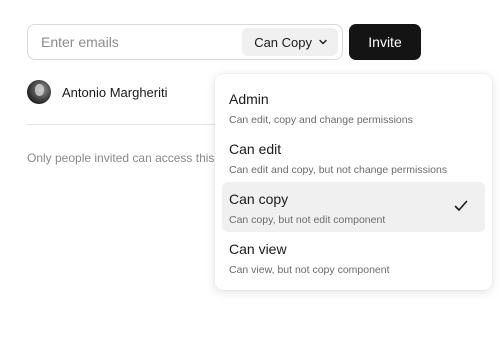 The height and width of the screenshot is (343, 500). I want to click on option-title: Admin, so click(249, 99).